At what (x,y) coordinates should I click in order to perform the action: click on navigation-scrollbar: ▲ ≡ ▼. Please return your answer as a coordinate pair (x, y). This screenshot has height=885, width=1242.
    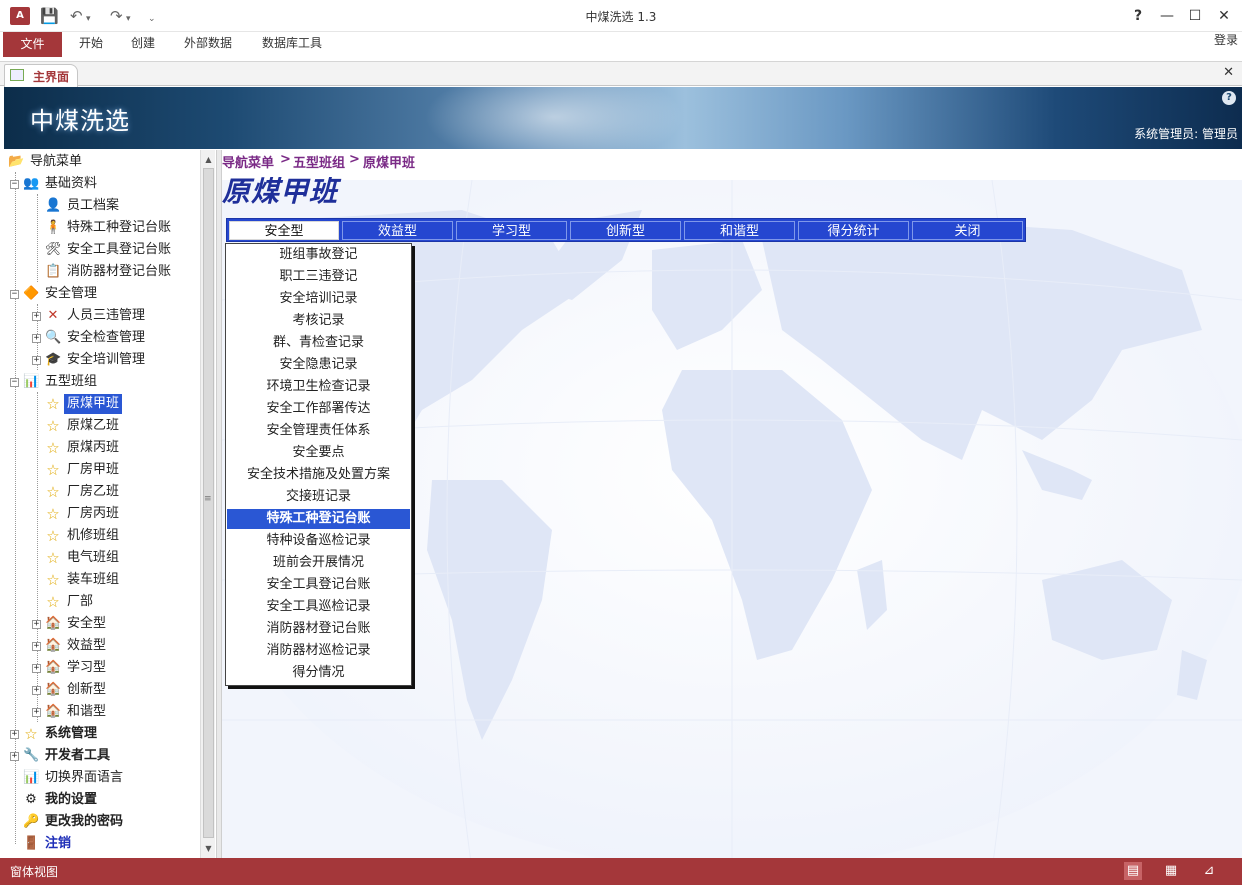
    Looking at the image, I should click on (207, 504).